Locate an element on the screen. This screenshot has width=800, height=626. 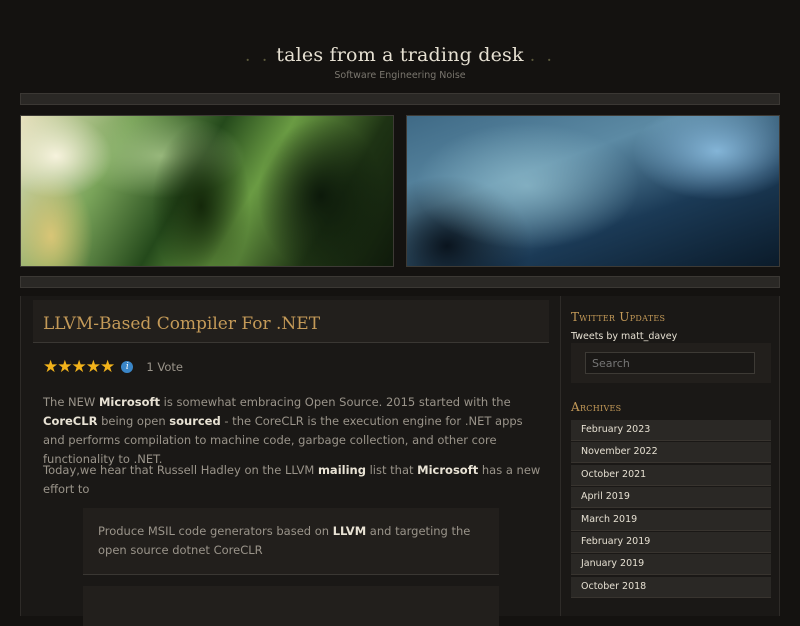
archive-link: March 2019 is located at coordinates (671, 520).